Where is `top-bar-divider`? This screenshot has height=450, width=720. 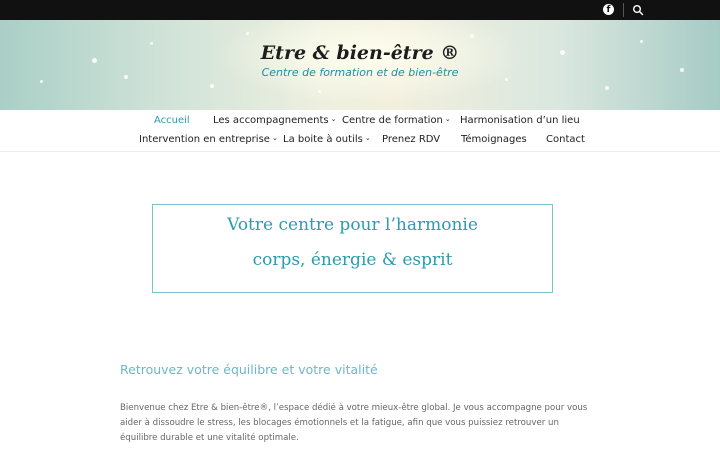
top-bar-divider is located at coordinates (623, 10).